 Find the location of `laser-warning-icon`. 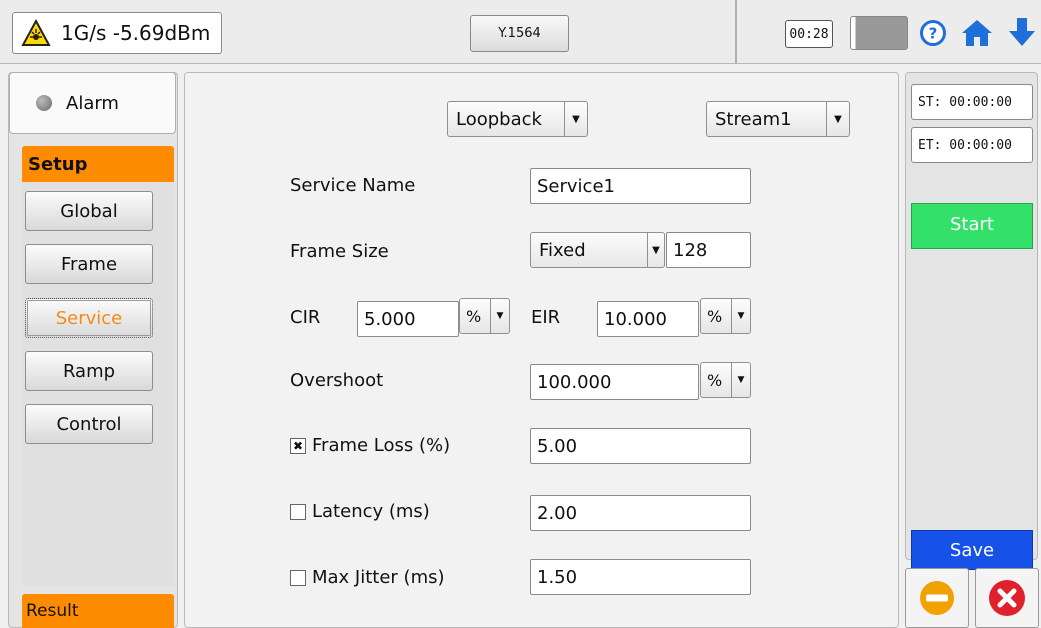

laser-warning-icon is located at coordinates (36, 32).